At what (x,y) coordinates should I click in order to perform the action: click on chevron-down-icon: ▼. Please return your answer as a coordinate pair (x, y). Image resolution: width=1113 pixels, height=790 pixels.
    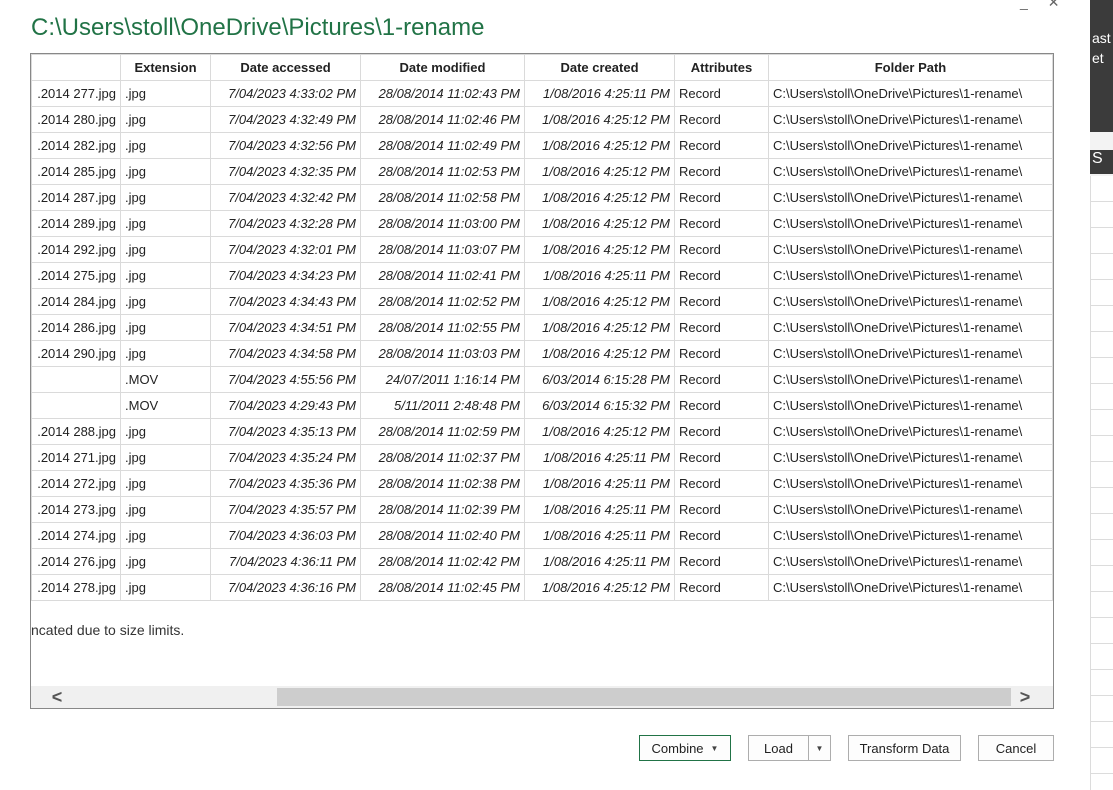
    Looking at the image, I should click on (819, 748).